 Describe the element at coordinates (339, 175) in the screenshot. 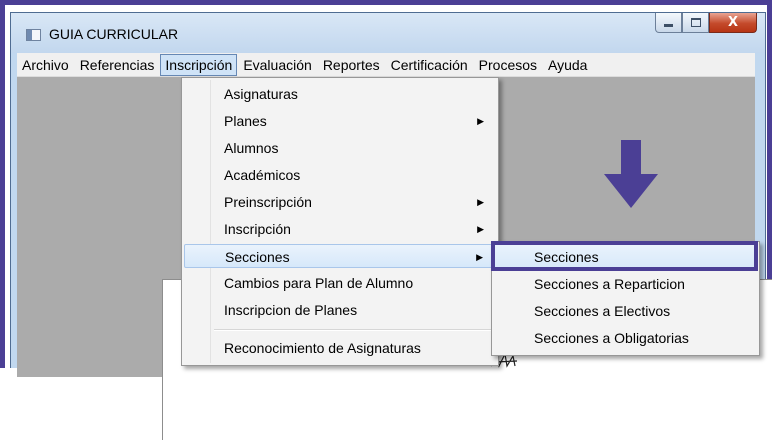

I see `dropdown-item-academicos: Académicos` at that location.